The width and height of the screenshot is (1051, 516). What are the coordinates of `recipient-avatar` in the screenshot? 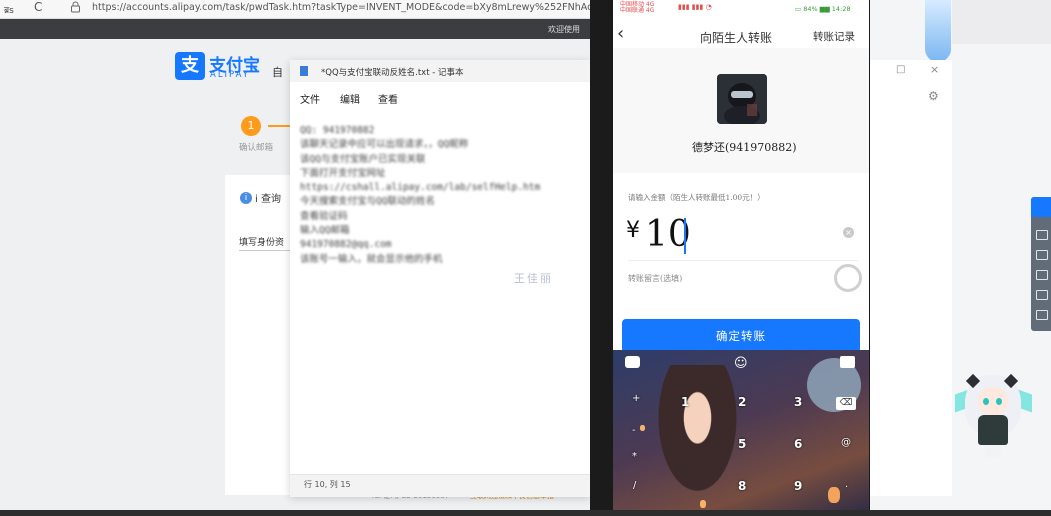 It's located at (742, 99).